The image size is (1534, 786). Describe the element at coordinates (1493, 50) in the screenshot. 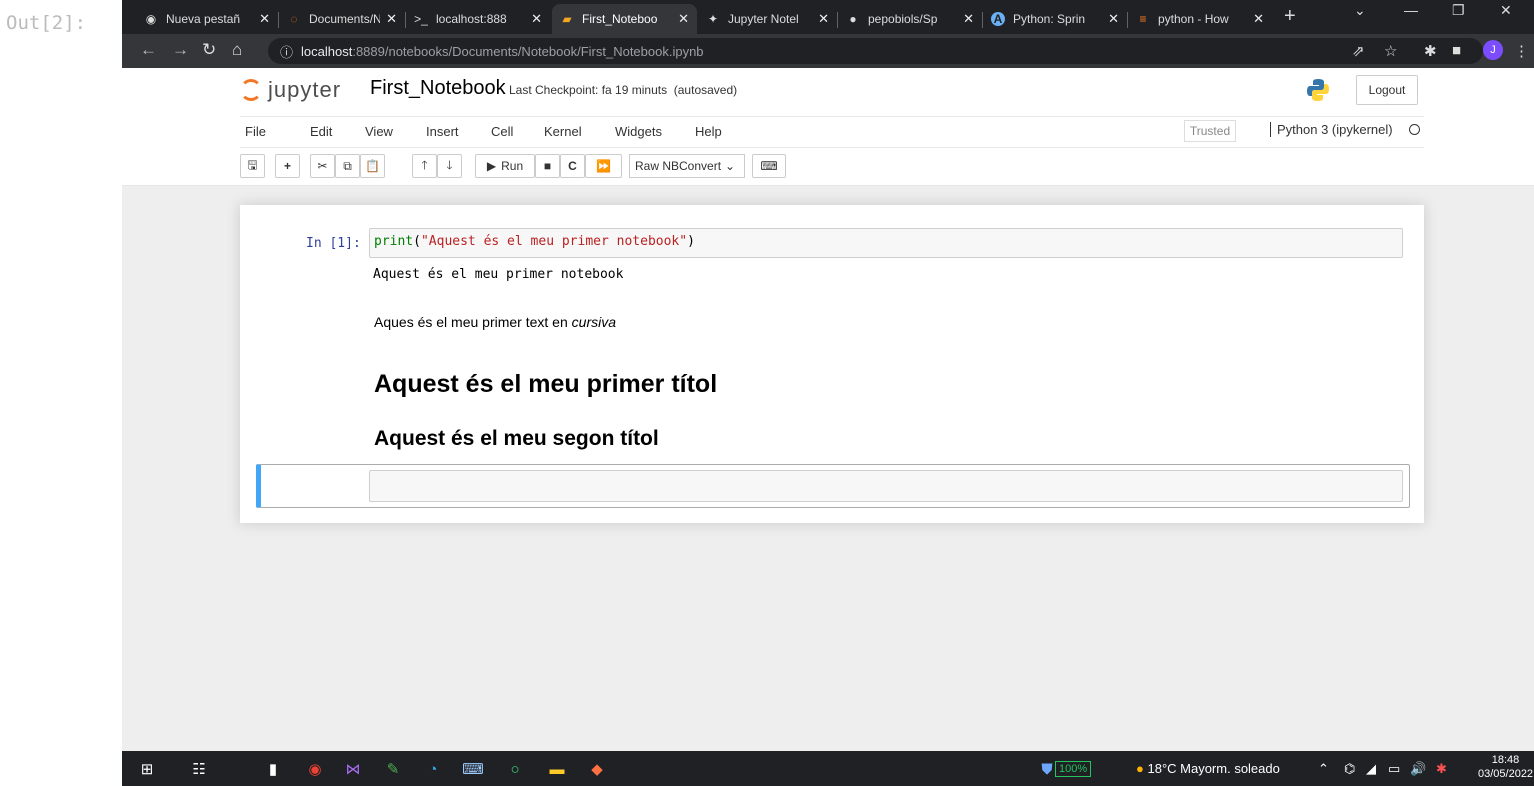

I see `profile-avatar: J` at that location.